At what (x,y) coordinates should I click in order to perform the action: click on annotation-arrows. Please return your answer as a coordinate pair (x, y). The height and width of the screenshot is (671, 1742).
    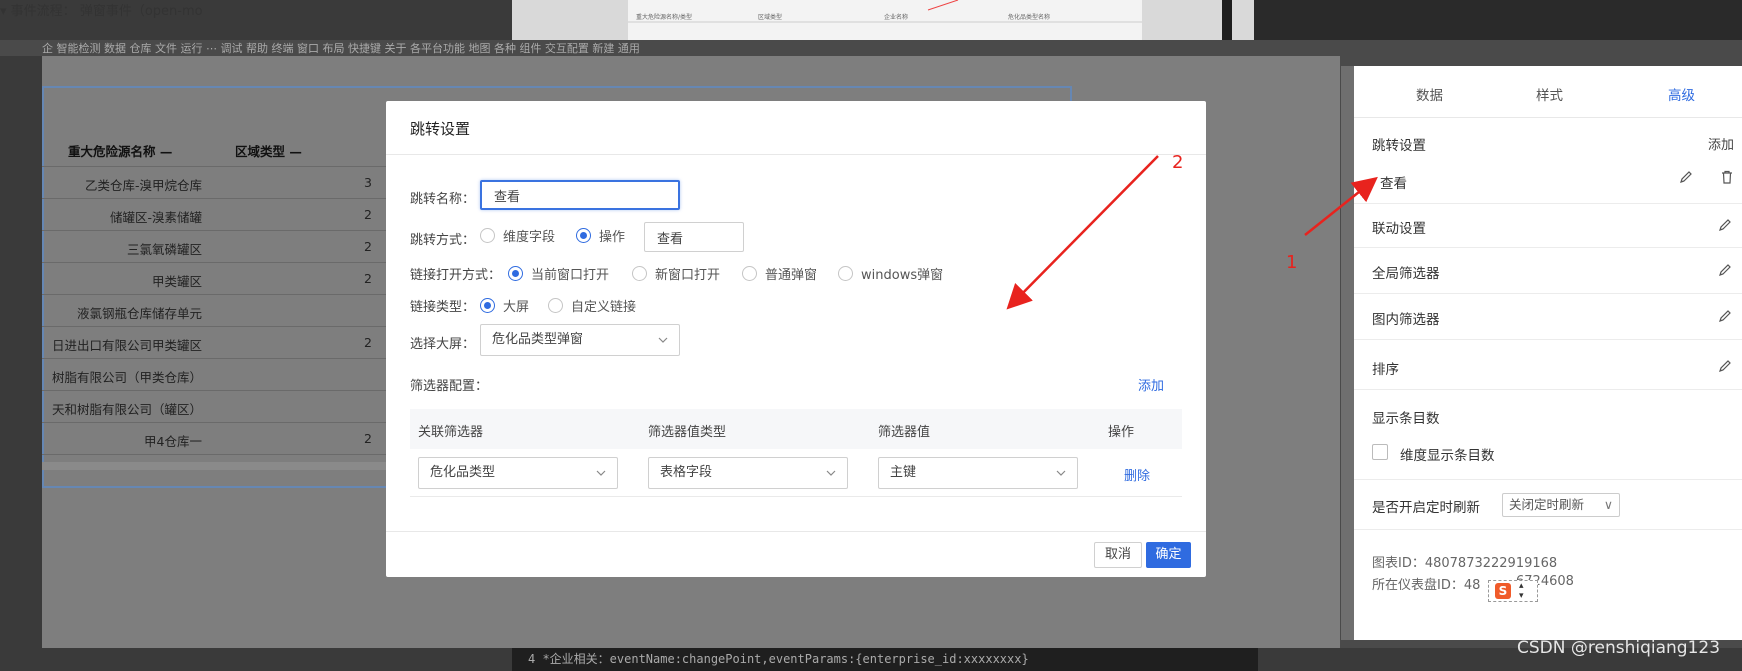
    Looking at the image, I should click on (1192, 232).